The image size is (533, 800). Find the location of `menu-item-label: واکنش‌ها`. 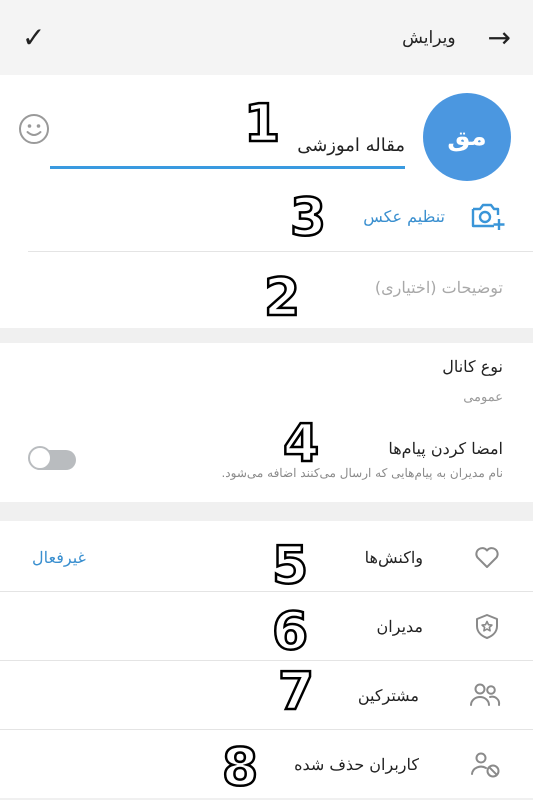

menu-item-label: واکنش‌ها is located at coordinates (393, 557).